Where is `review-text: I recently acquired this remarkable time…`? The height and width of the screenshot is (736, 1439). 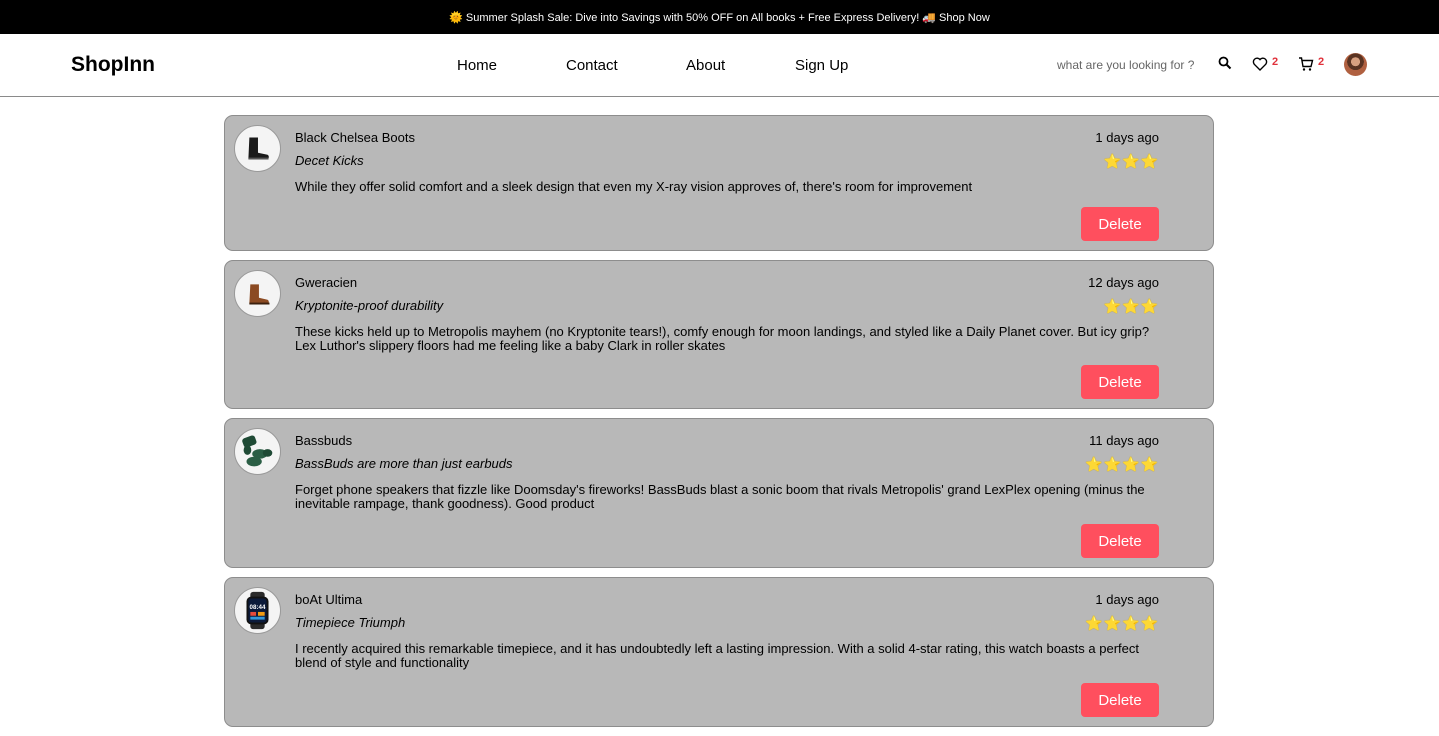 review-text: I recently acquired this remarkable time… is located at coordinates (717, 655).